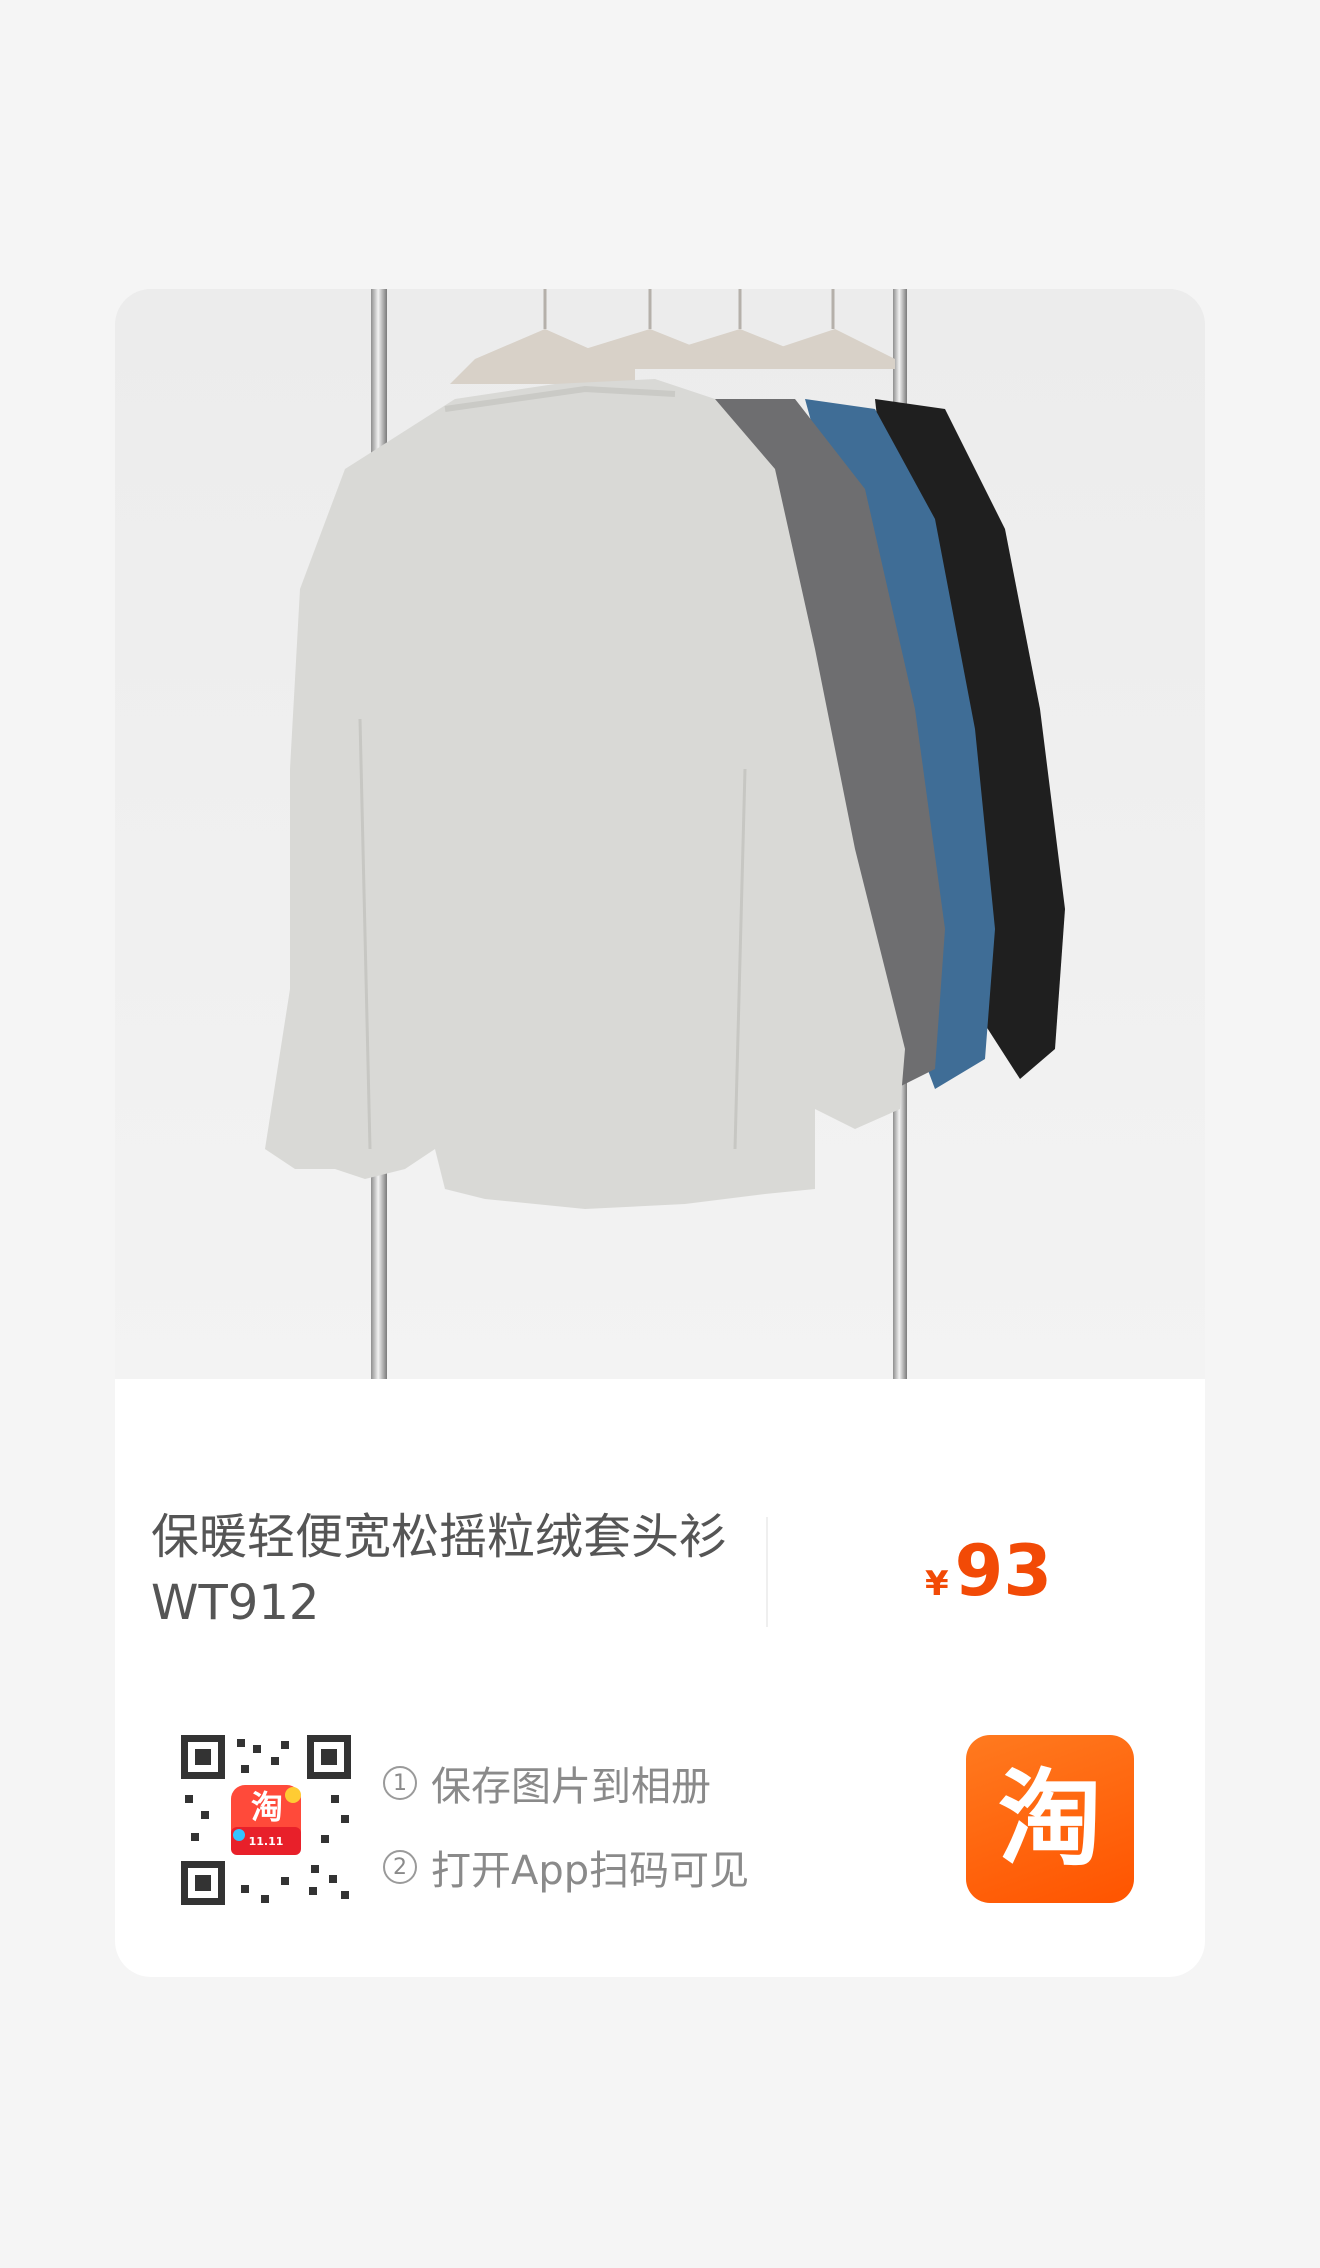 This screenshot has width=1320, height=2268. Describe the element at coordinates (446, 1570) in the screenshot. I see `product-title: 保暖轻便宽松摇粒绒套头衫 WT912` at that location.